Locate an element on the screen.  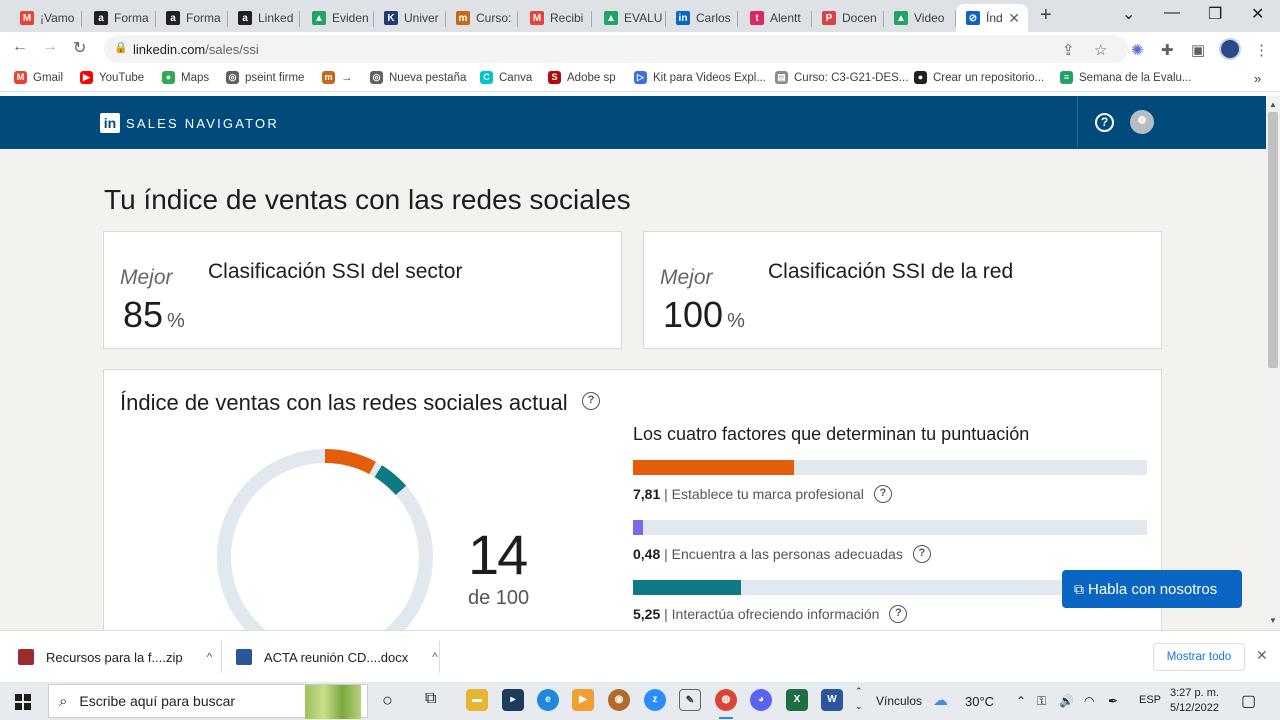
chat-button: ⧉ Habla con nosotros is located at coordinates (1152, 589).